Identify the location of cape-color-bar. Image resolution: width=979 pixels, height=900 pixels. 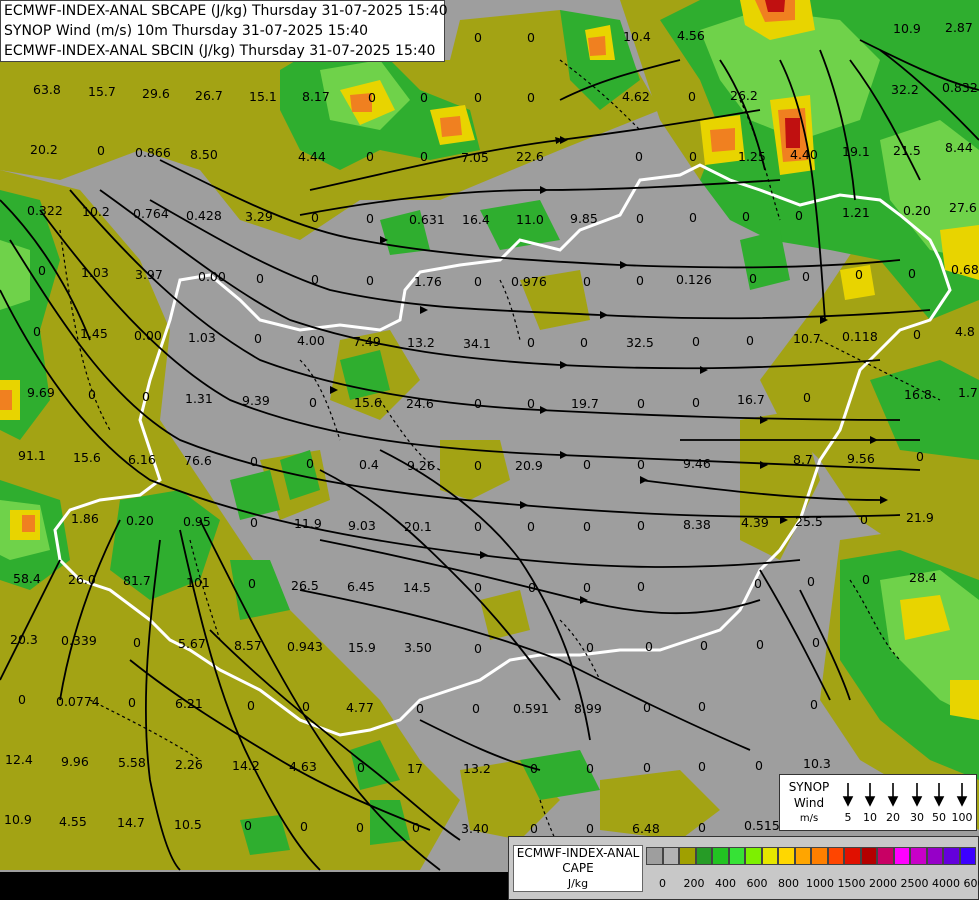
(811, 856).